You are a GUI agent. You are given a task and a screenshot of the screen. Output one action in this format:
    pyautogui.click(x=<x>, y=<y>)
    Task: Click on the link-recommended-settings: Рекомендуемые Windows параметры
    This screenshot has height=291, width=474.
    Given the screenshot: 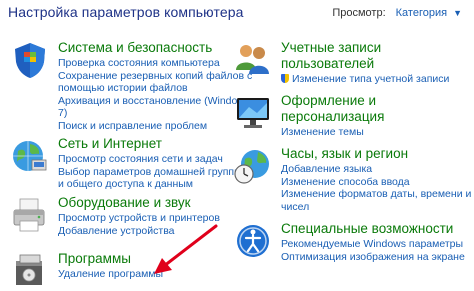 What is the action you would take?
    pyautogui.click(x=373, y=244)
    